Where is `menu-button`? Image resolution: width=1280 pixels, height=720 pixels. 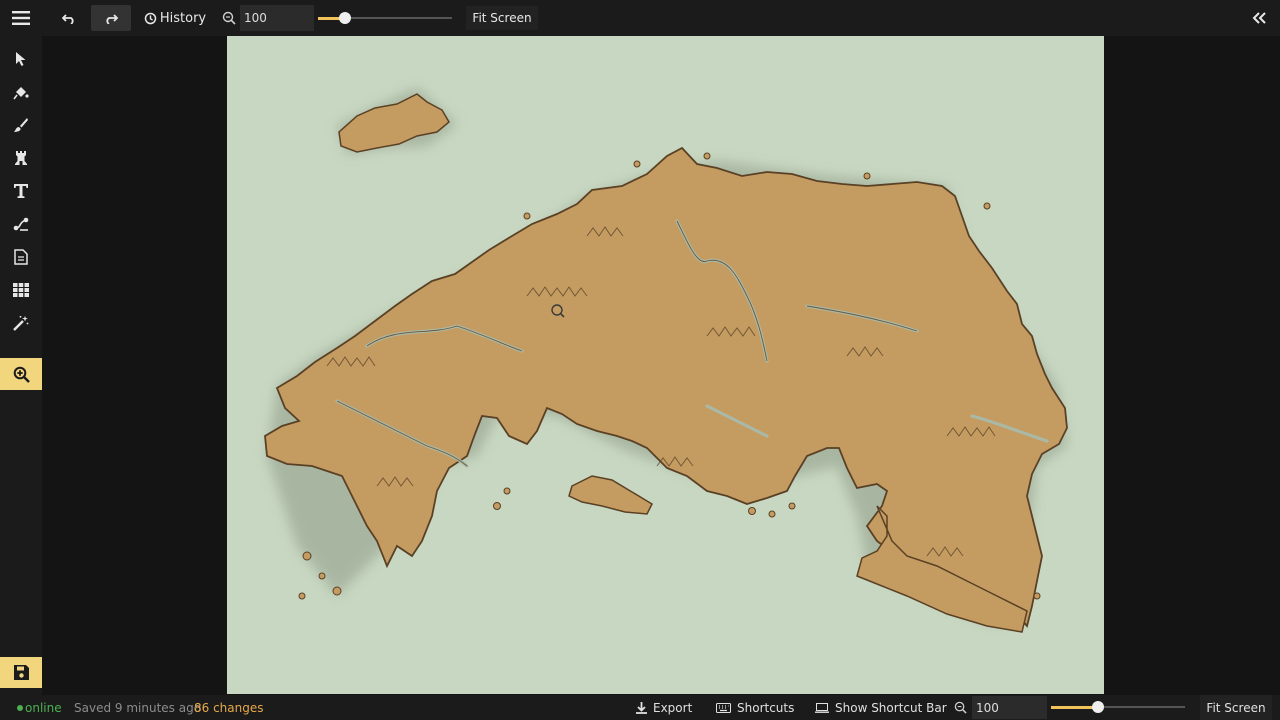 menu-button is located at coordinates (21, 18).